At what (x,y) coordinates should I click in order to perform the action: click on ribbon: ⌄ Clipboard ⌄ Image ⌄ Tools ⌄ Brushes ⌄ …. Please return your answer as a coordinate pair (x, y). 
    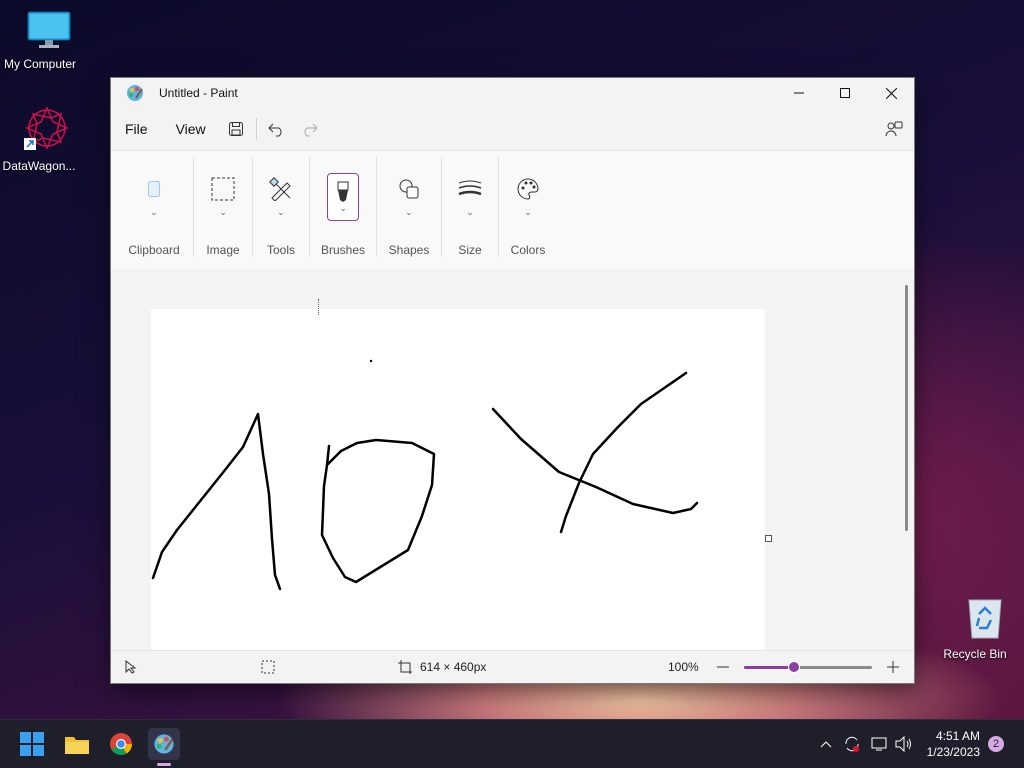
    Looking at the image, I should click on (512, 210).